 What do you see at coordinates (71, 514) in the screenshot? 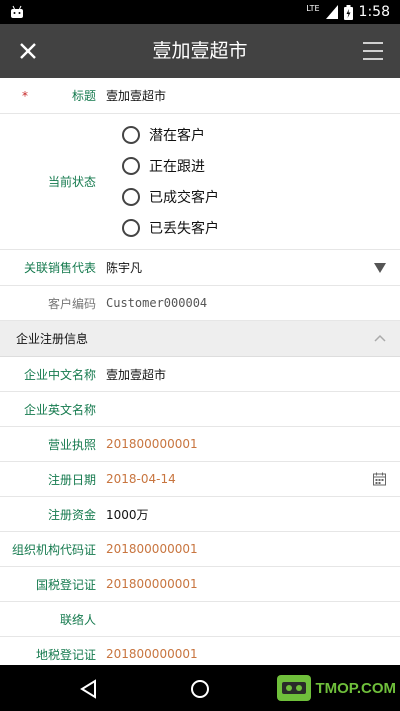
I see `field-label: 注册资金` at bounding box center [71, 514].